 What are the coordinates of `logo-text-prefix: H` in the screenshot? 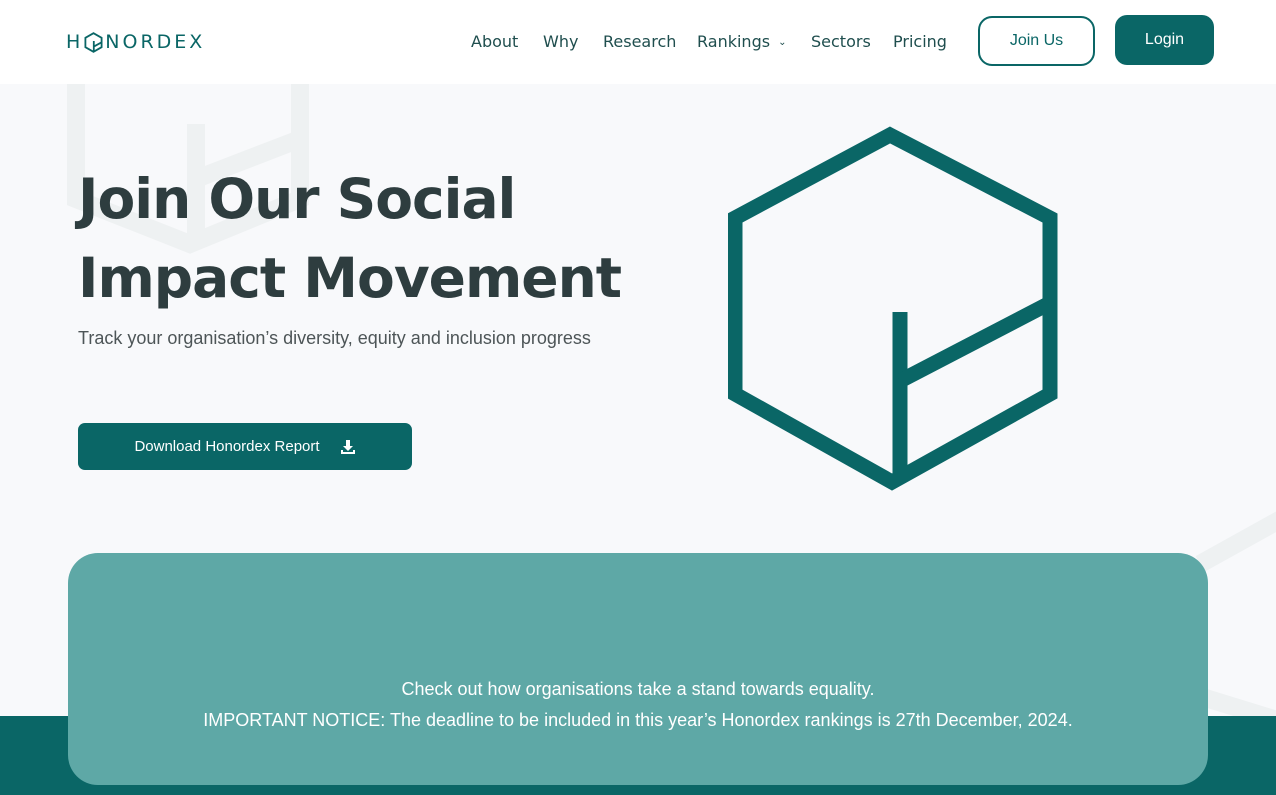 It's located at (75, 42).